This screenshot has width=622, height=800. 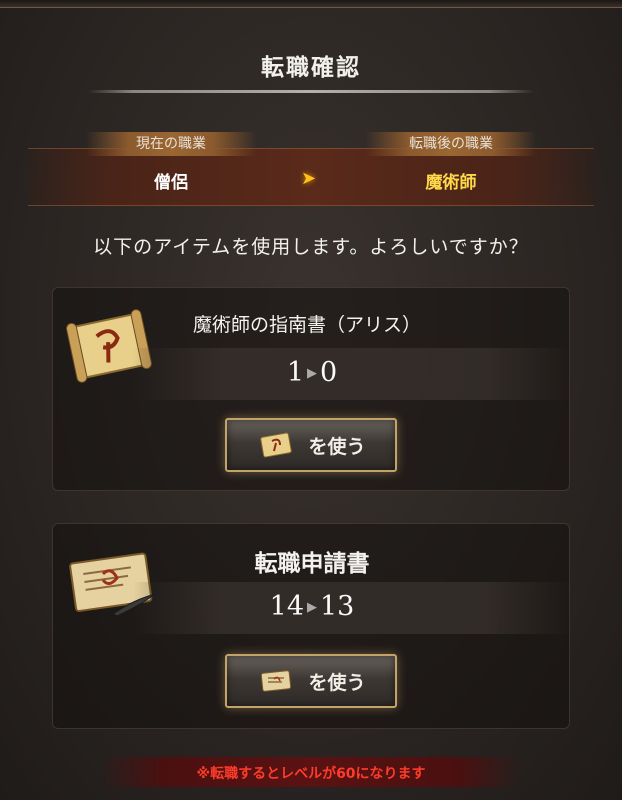 What do you see at coordinates (311, 774) in the screenshot?
I see `level-warning: ※転職するとレベルが60になります` at bounding box center [311, 774].